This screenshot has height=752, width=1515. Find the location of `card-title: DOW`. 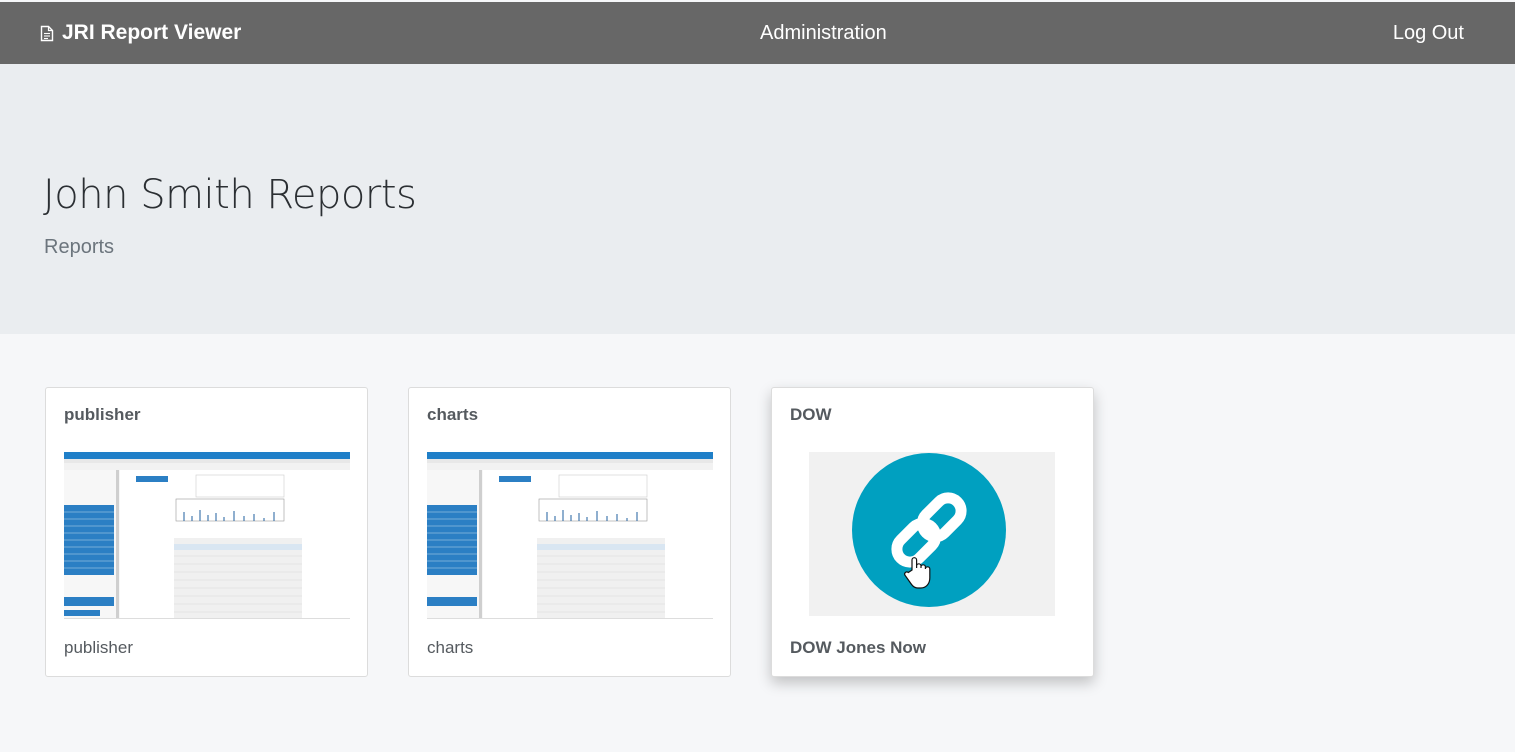

card-title: DOW is located at coordinates (811, 414).